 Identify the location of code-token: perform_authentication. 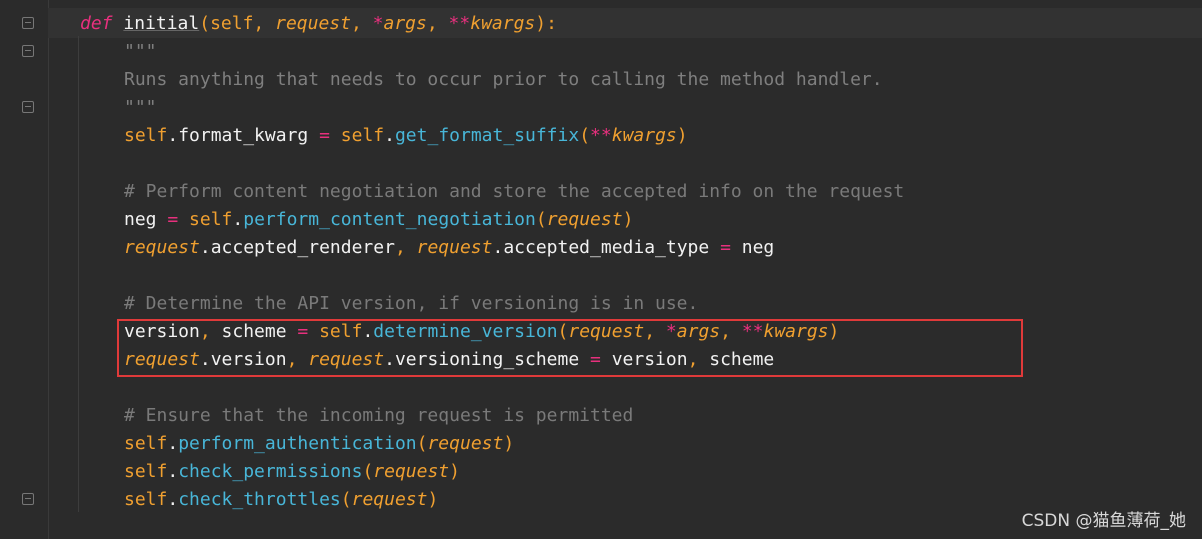
(297, 443).